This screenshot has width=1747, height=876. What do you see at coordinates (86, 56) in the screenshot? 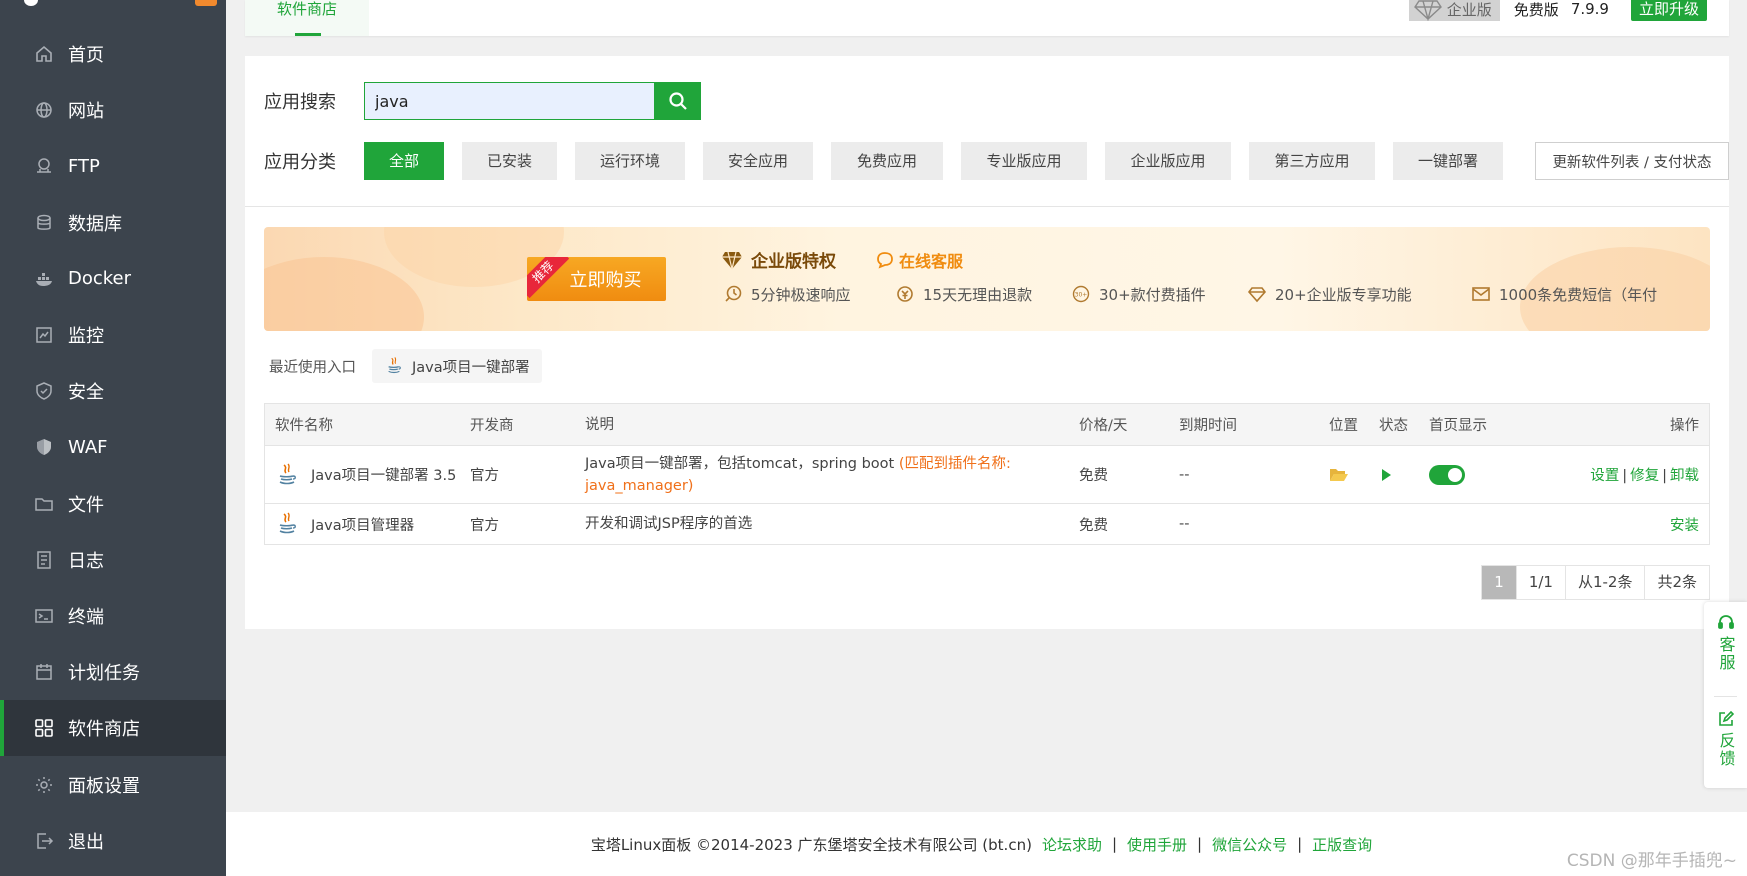
I see `sidebar-item-label: 首页` at bounding box center [86, 56].